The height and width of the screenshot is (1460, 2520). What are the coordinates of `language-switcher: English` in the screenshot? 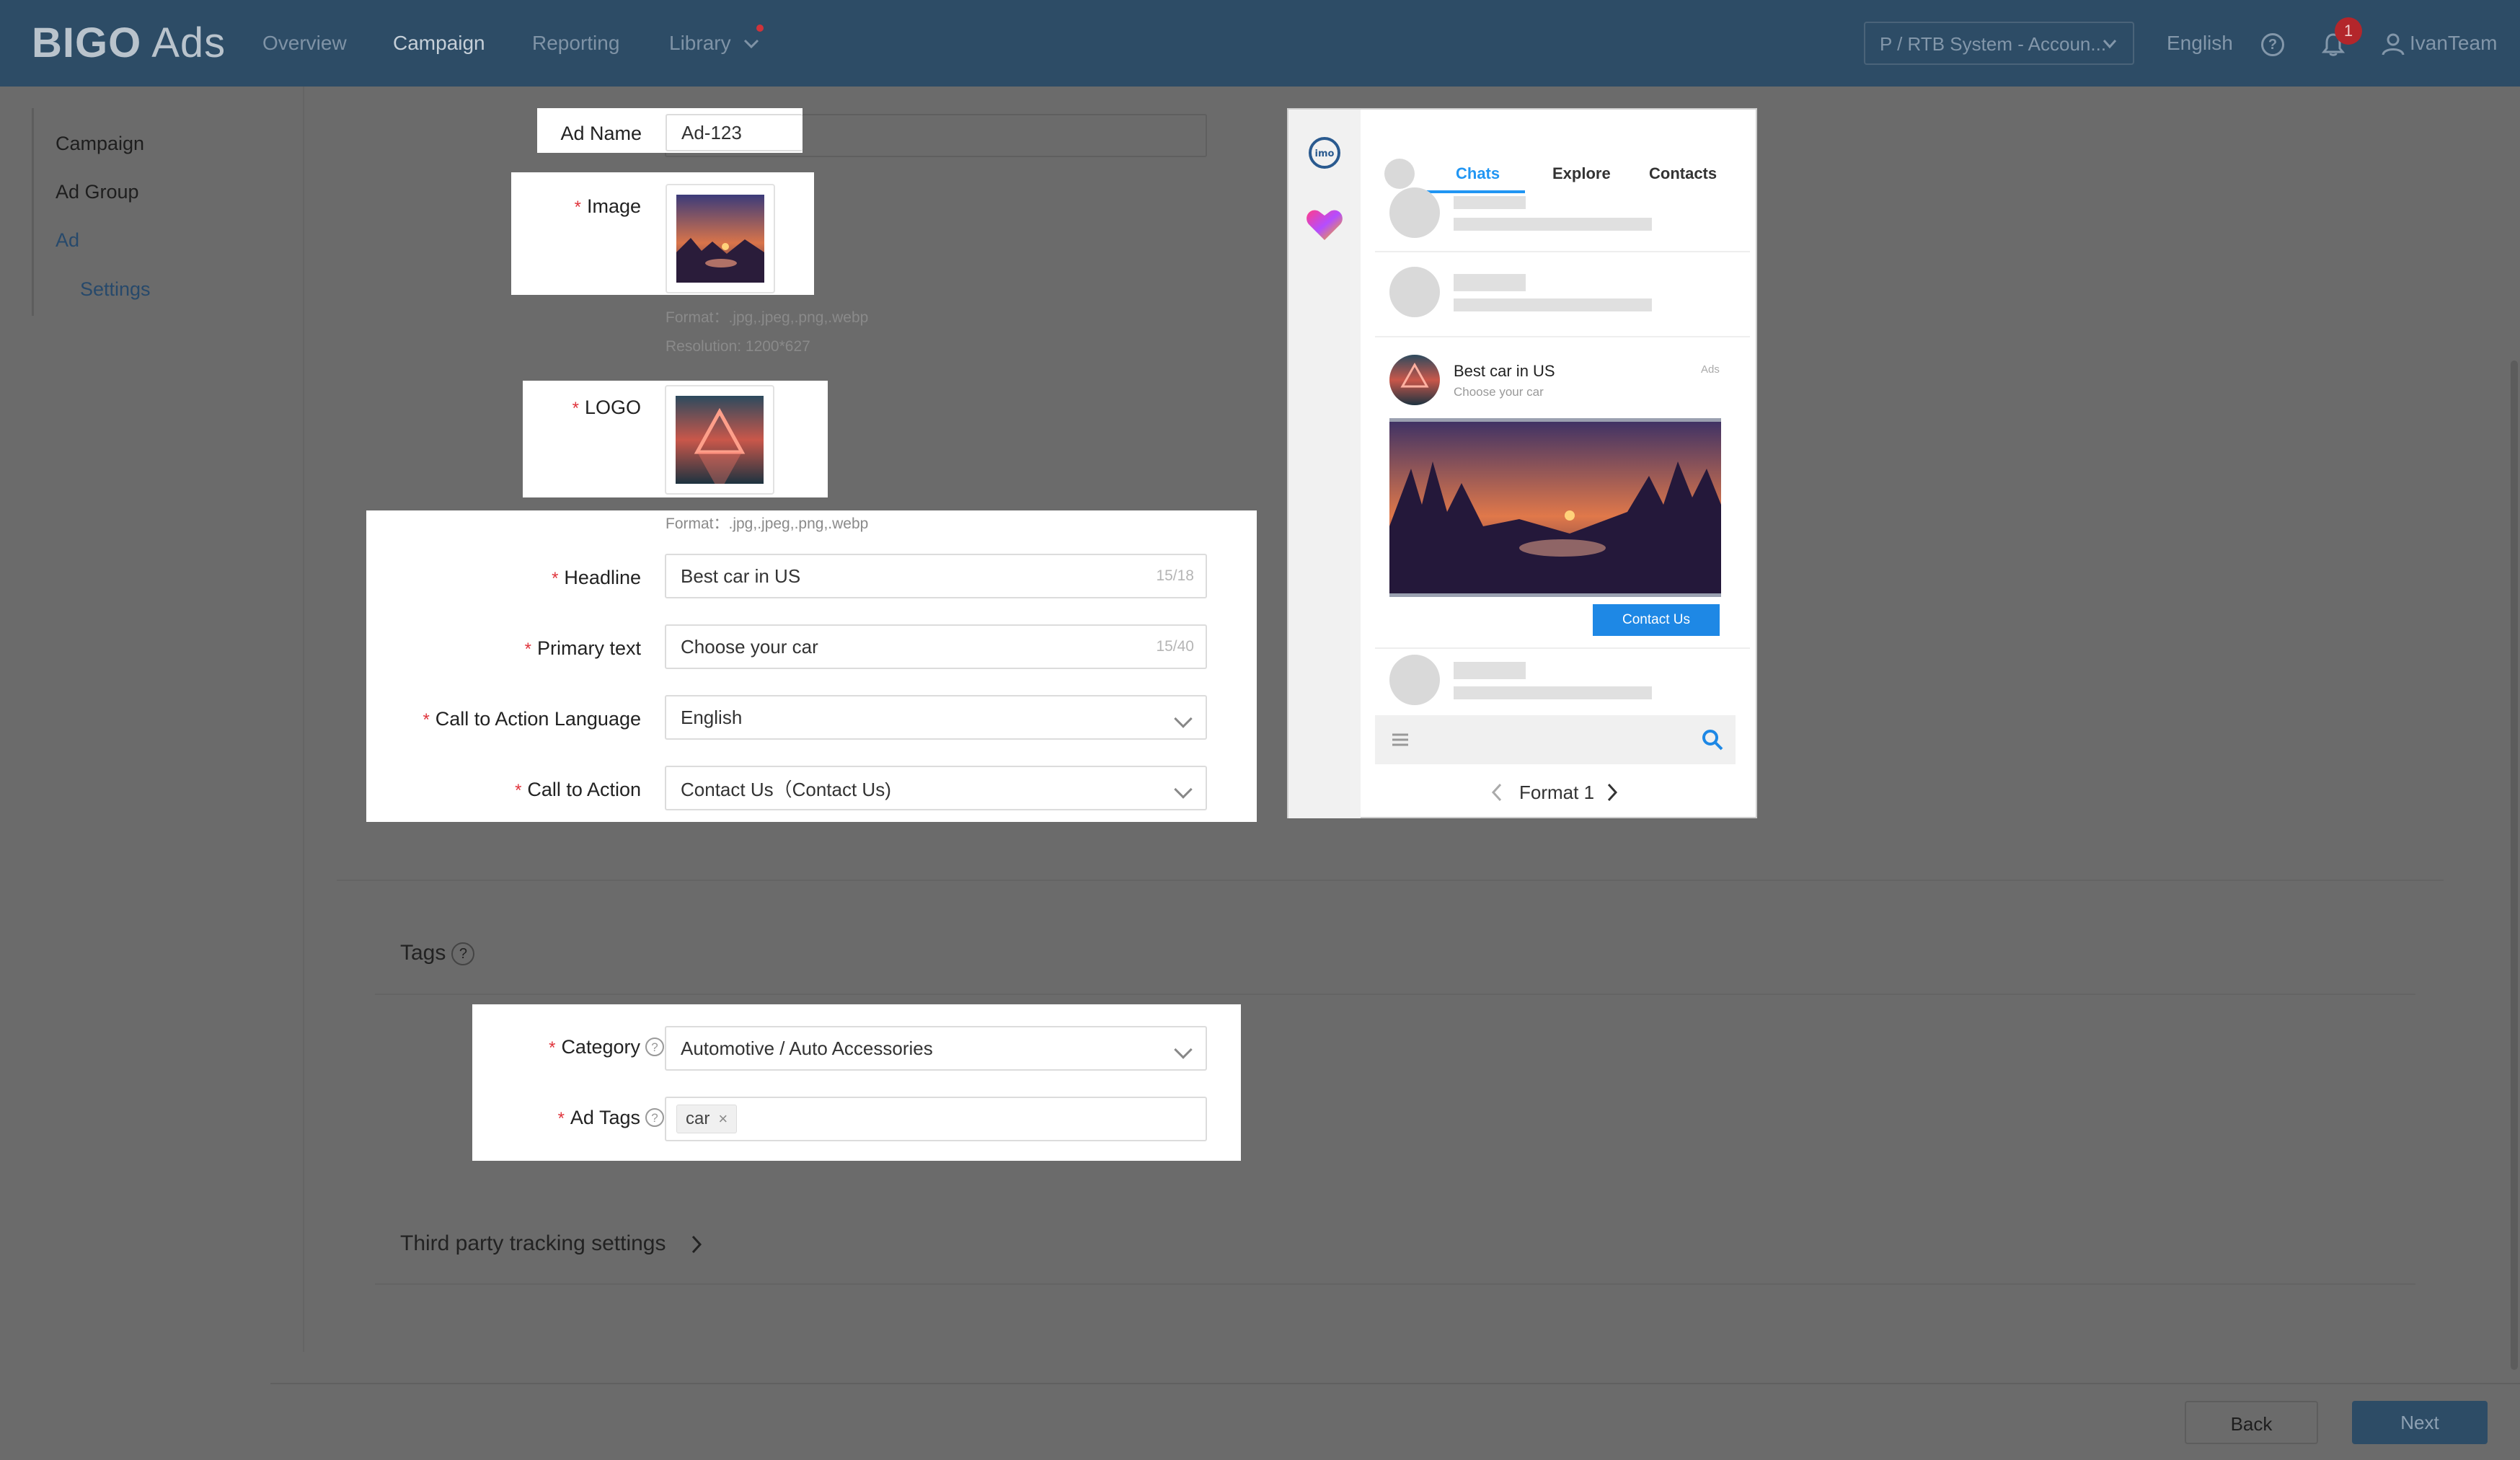 It's located at (2200, 43).